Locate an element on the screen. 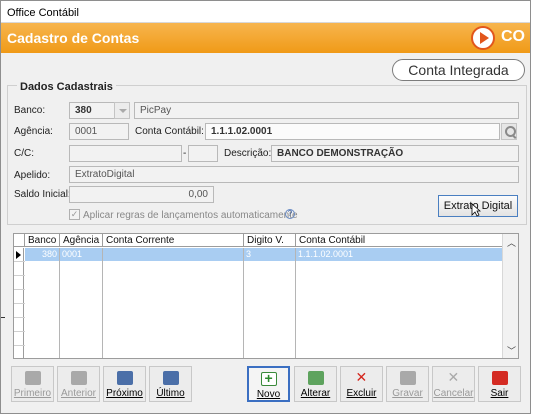 The height and width of the screenshot is (414, 533). current-row-icon is located at coordinates (18, 255).